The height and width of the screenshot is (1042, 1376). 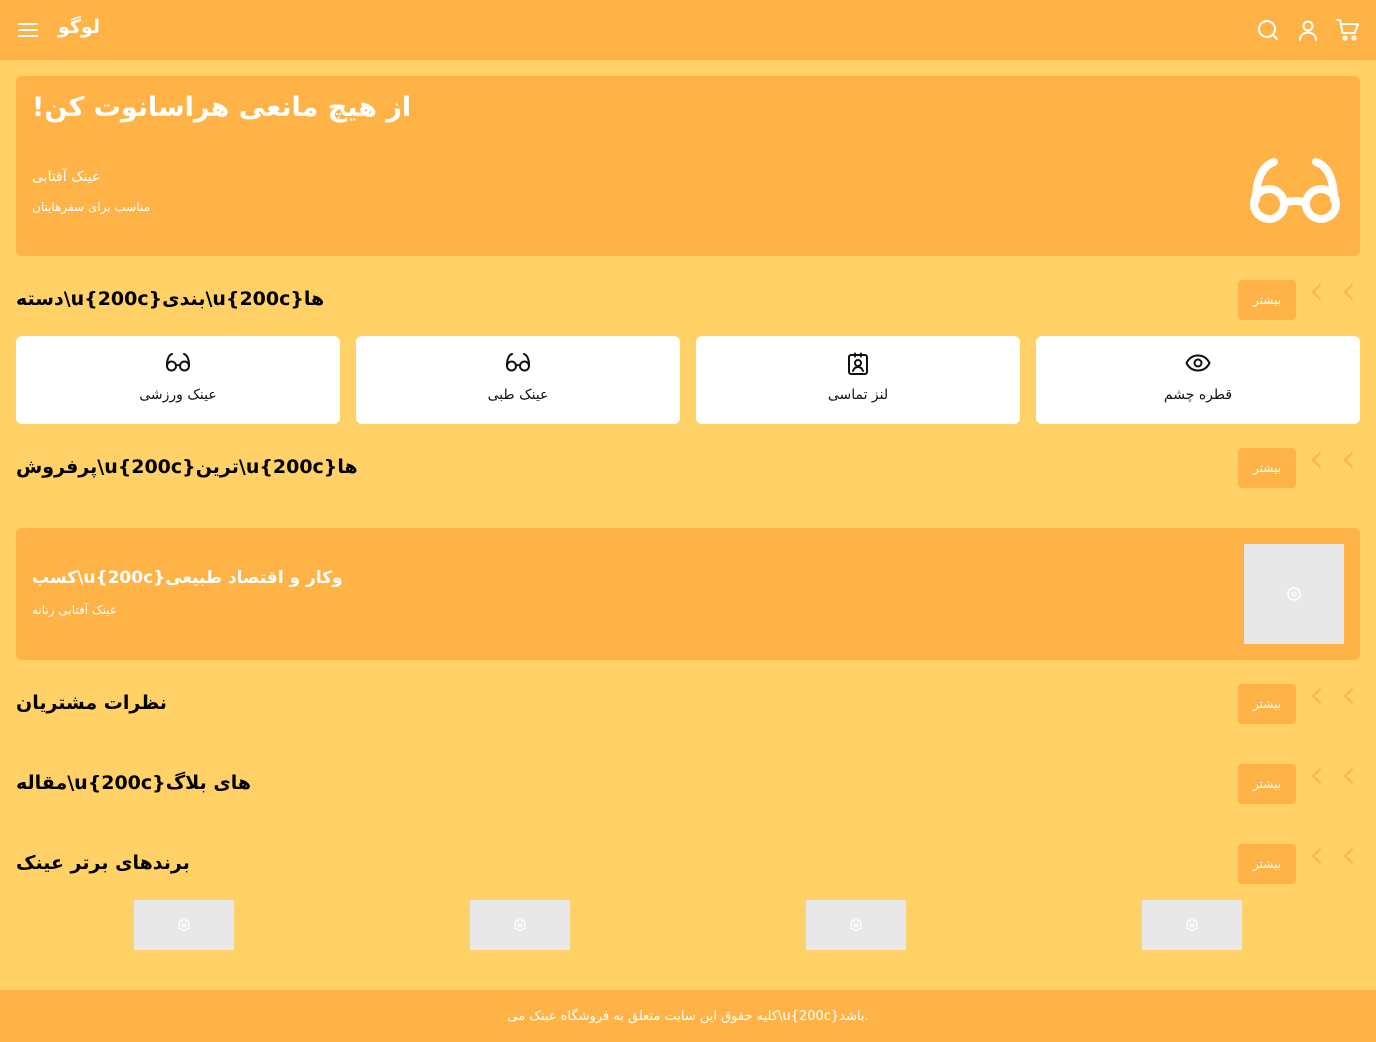 What do you see at coordinates (858, 395) in the screenshot?
I see `category-label: لنز تماسی` at bounding box center [858, 395].